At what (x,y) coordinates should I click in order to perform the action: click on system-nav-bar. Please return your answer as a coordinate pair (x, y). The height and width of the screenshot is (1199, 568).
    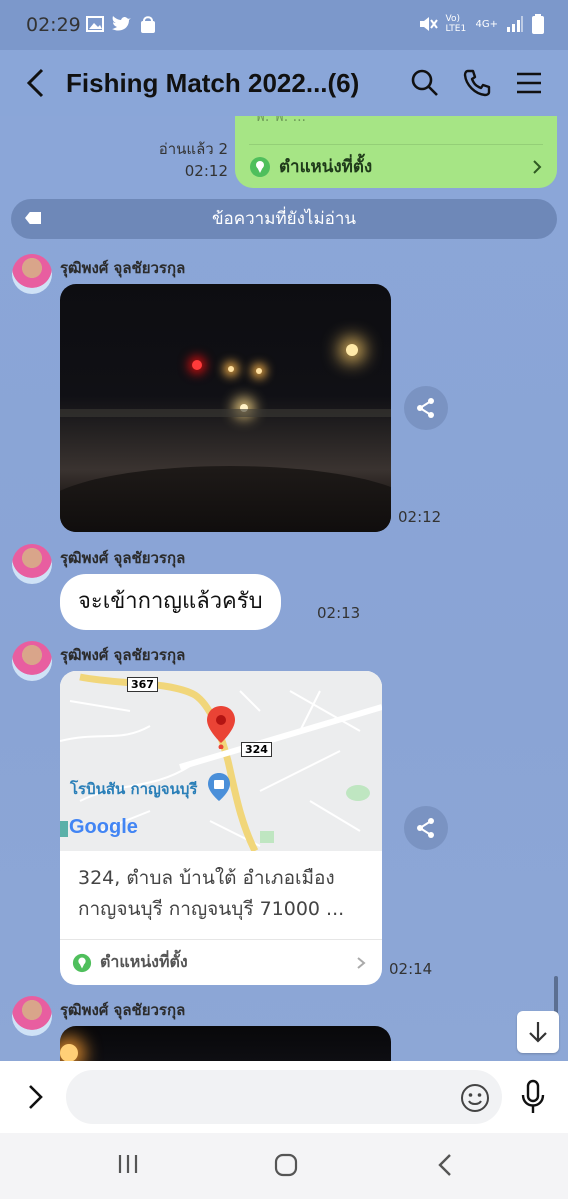
    Looking at the image, I should click on (284, 1166).